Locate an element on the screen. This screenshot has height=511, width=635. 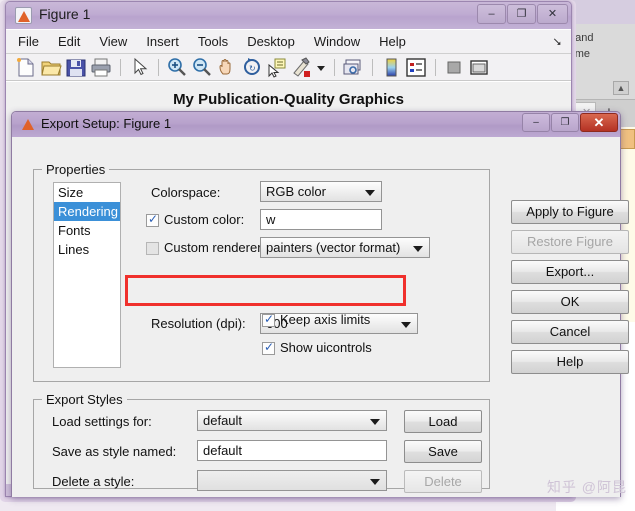
delete-style-combo is located at coordinates (292, 480).